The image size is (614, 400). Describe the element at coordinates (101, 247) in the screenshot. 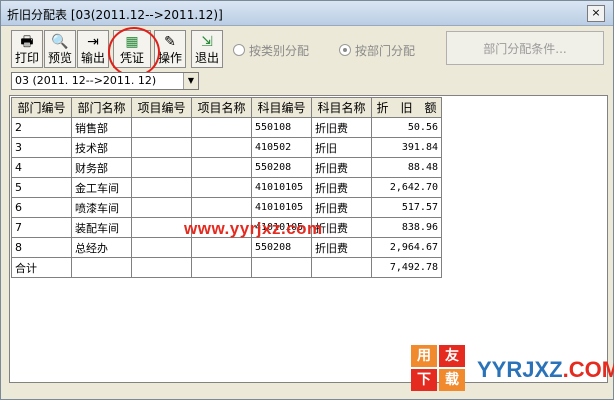

I see `cell-dept-name: 总经办` at that location.